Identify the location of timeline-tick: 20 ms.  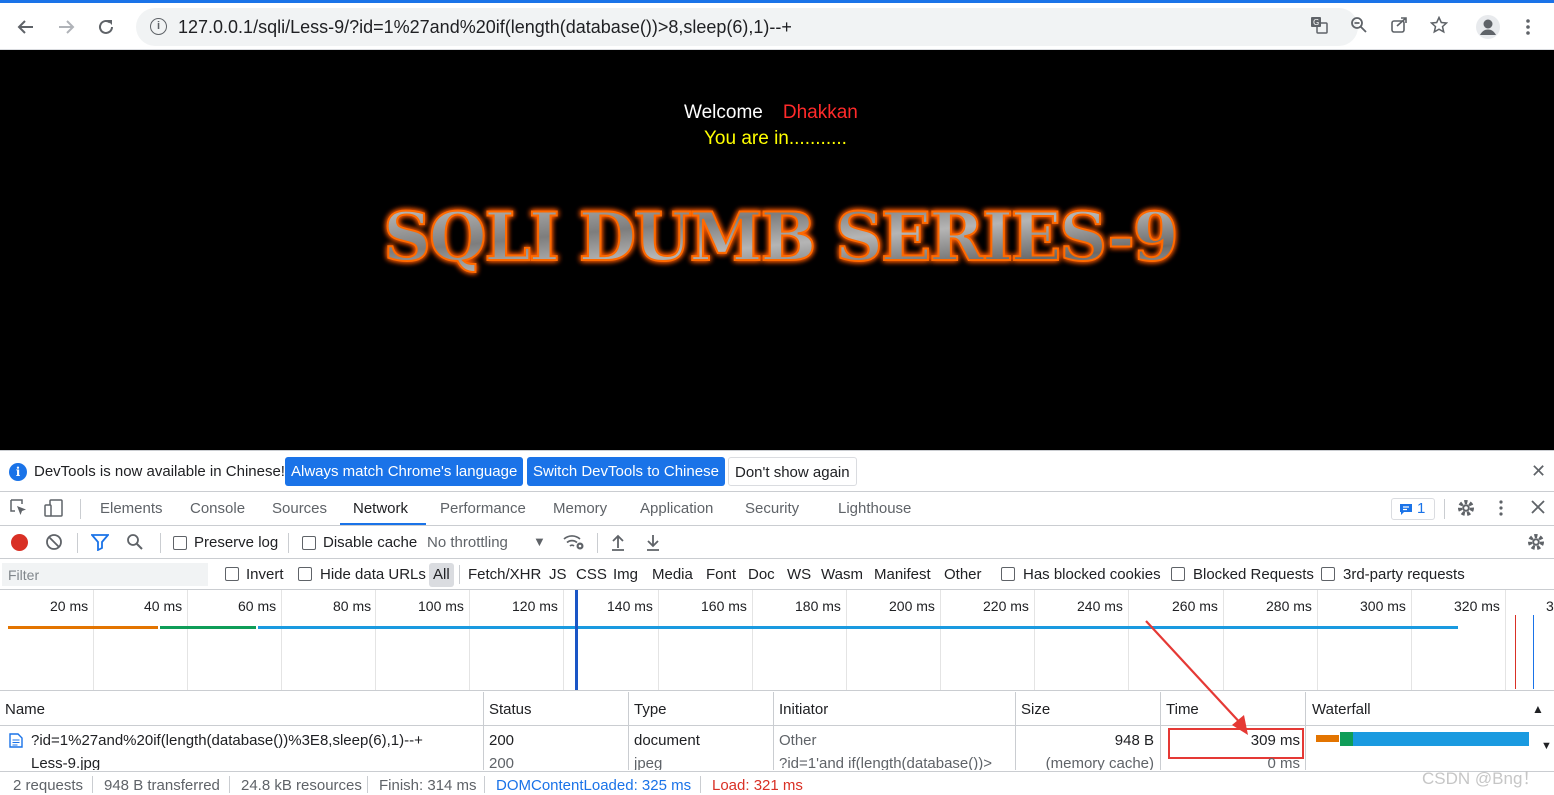
(69, 606).